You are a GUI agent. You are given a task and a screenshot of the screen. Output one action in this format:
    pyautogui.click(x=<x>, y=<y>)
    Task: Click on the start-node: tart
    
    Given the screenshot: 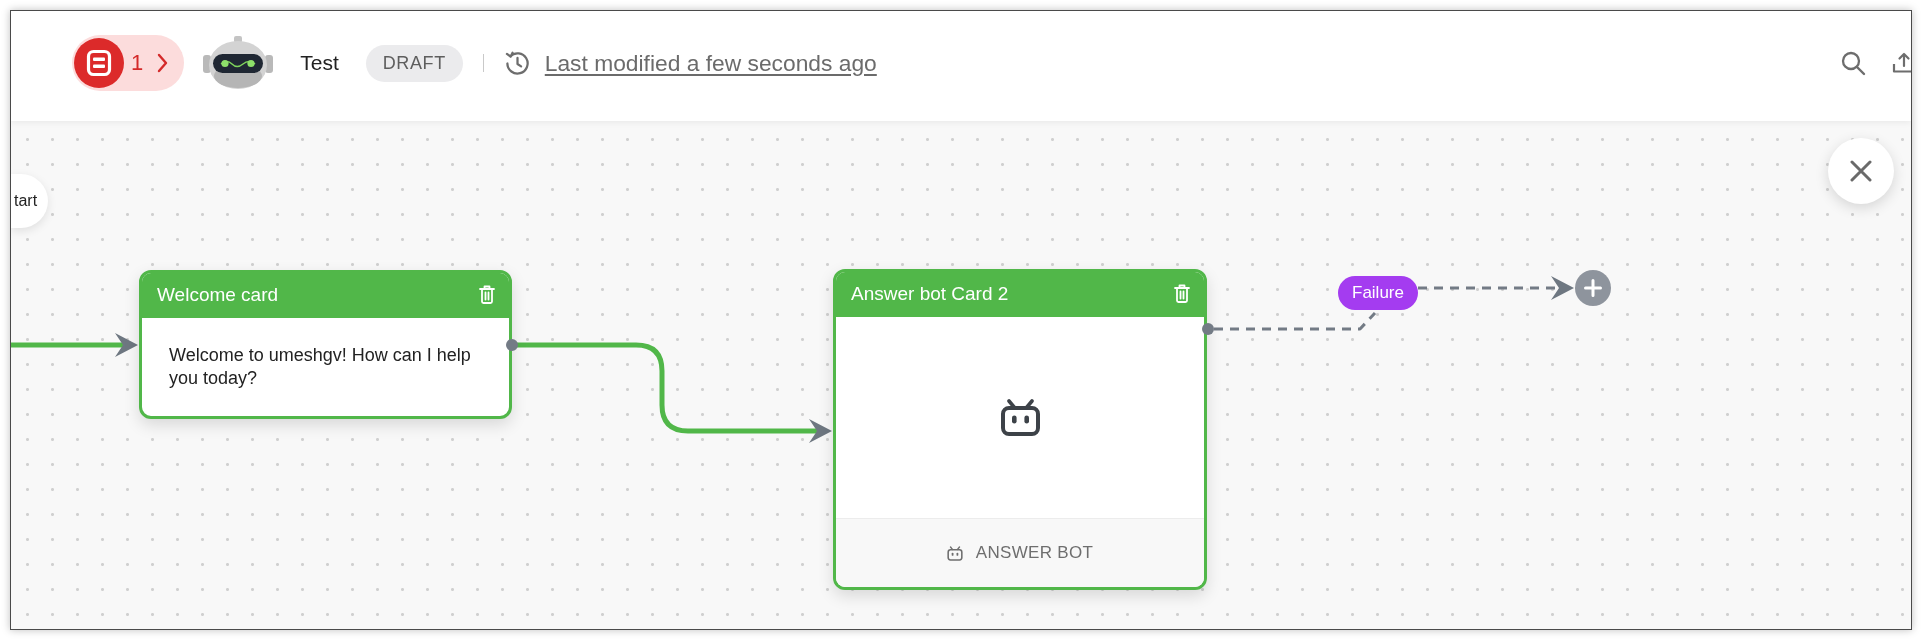 What is the action you would take?
    pyautogui.click(x=29, y=201)
    